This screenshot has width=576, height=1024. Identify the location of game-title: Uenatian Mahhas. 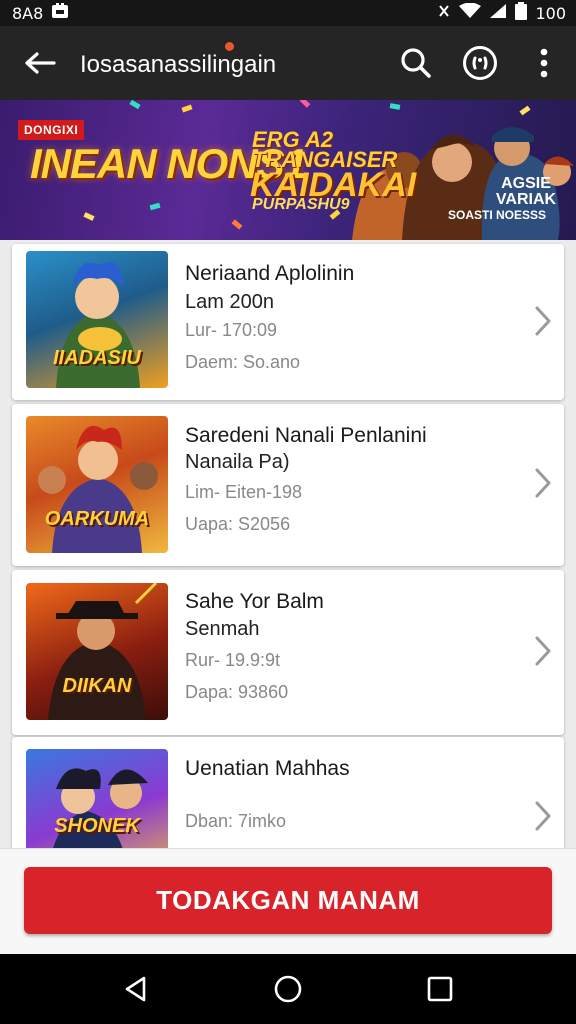
(267, 768).